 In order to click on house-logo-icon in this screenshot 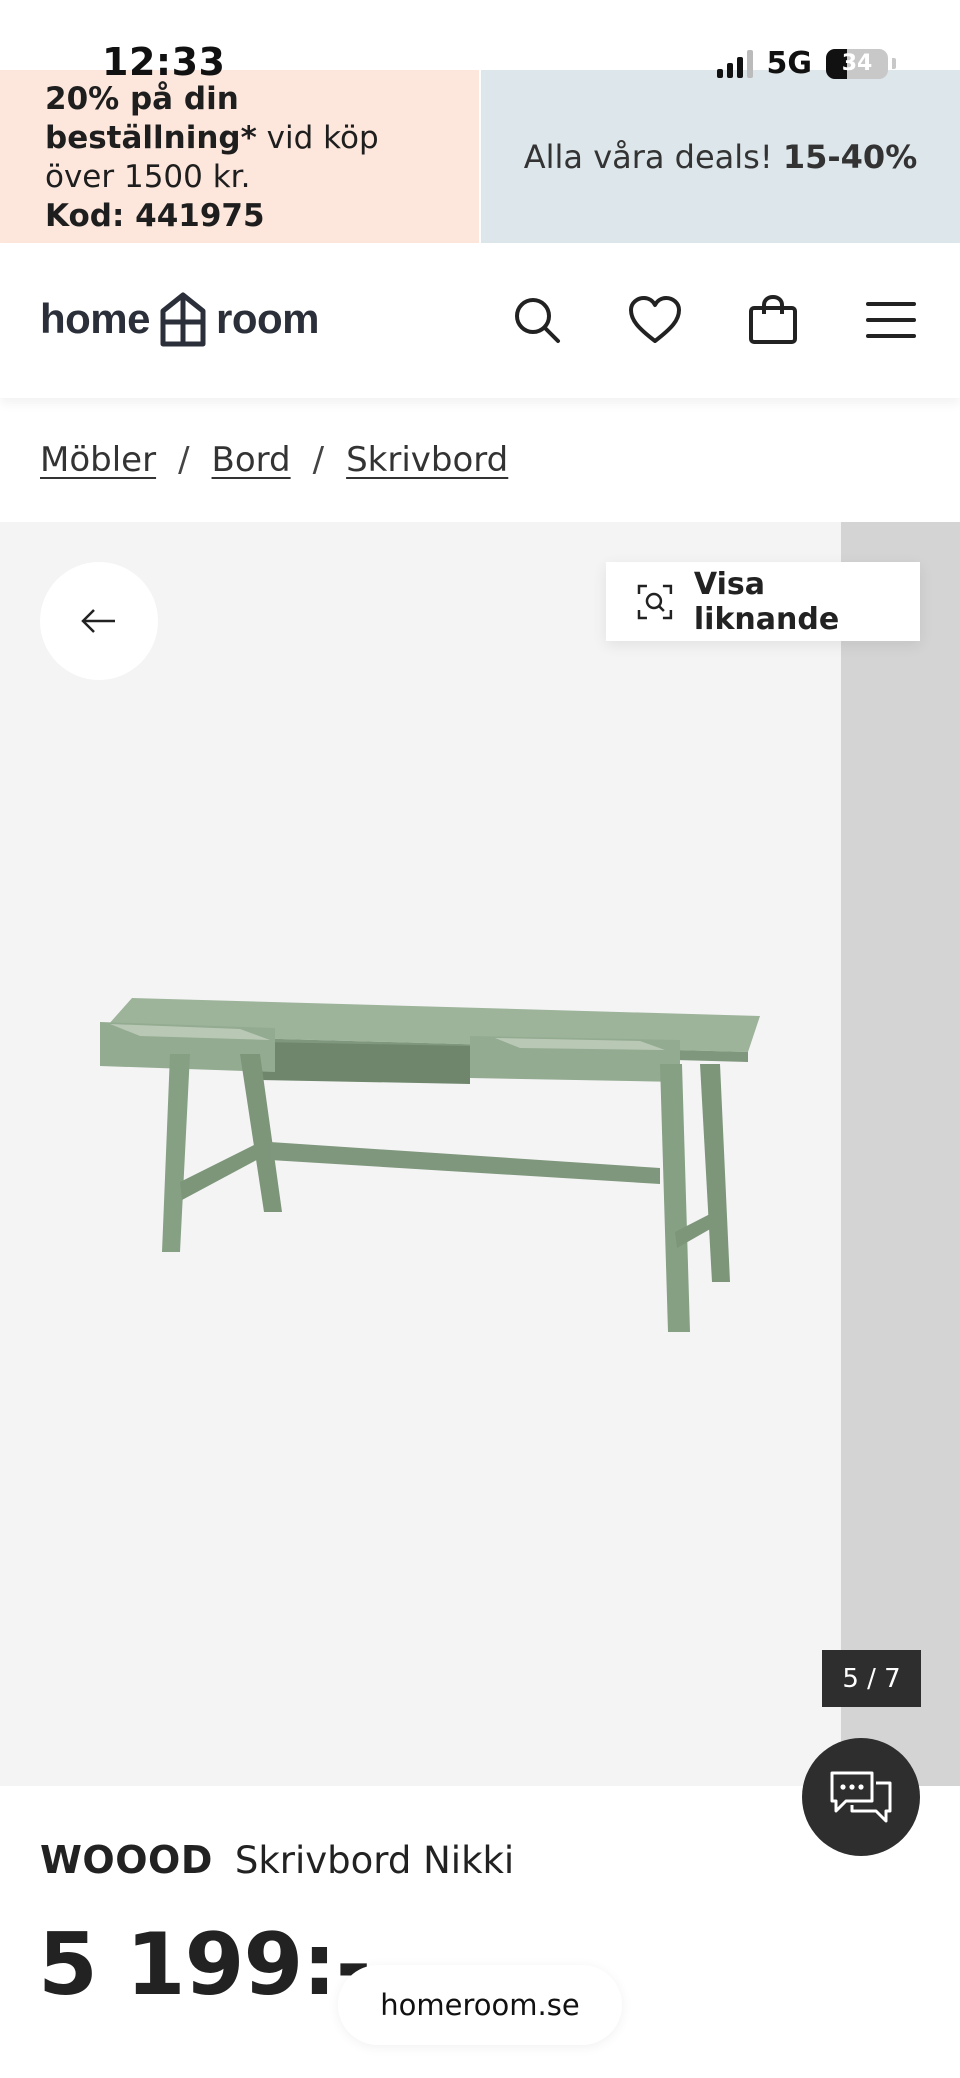, I will do `click(183, 319)`.